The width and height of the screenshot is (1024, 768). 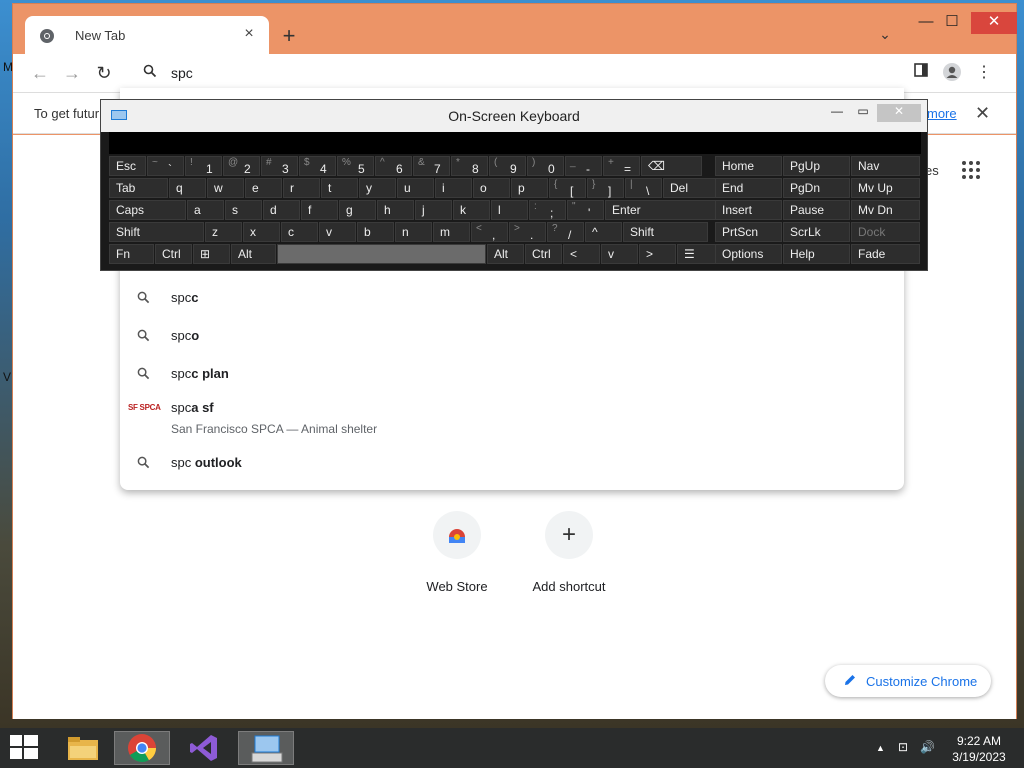 I want to click on menu-button: ⋮, so click(x=984, y=73).